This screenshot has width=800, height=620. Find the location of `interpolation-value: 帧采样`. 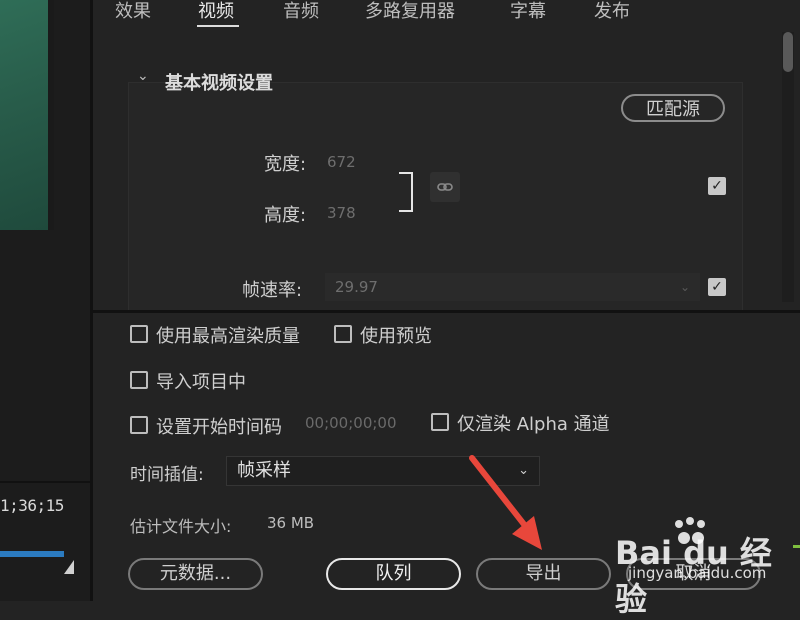

interpolation-value: 帧采样 is located at coordinates (264, 470).